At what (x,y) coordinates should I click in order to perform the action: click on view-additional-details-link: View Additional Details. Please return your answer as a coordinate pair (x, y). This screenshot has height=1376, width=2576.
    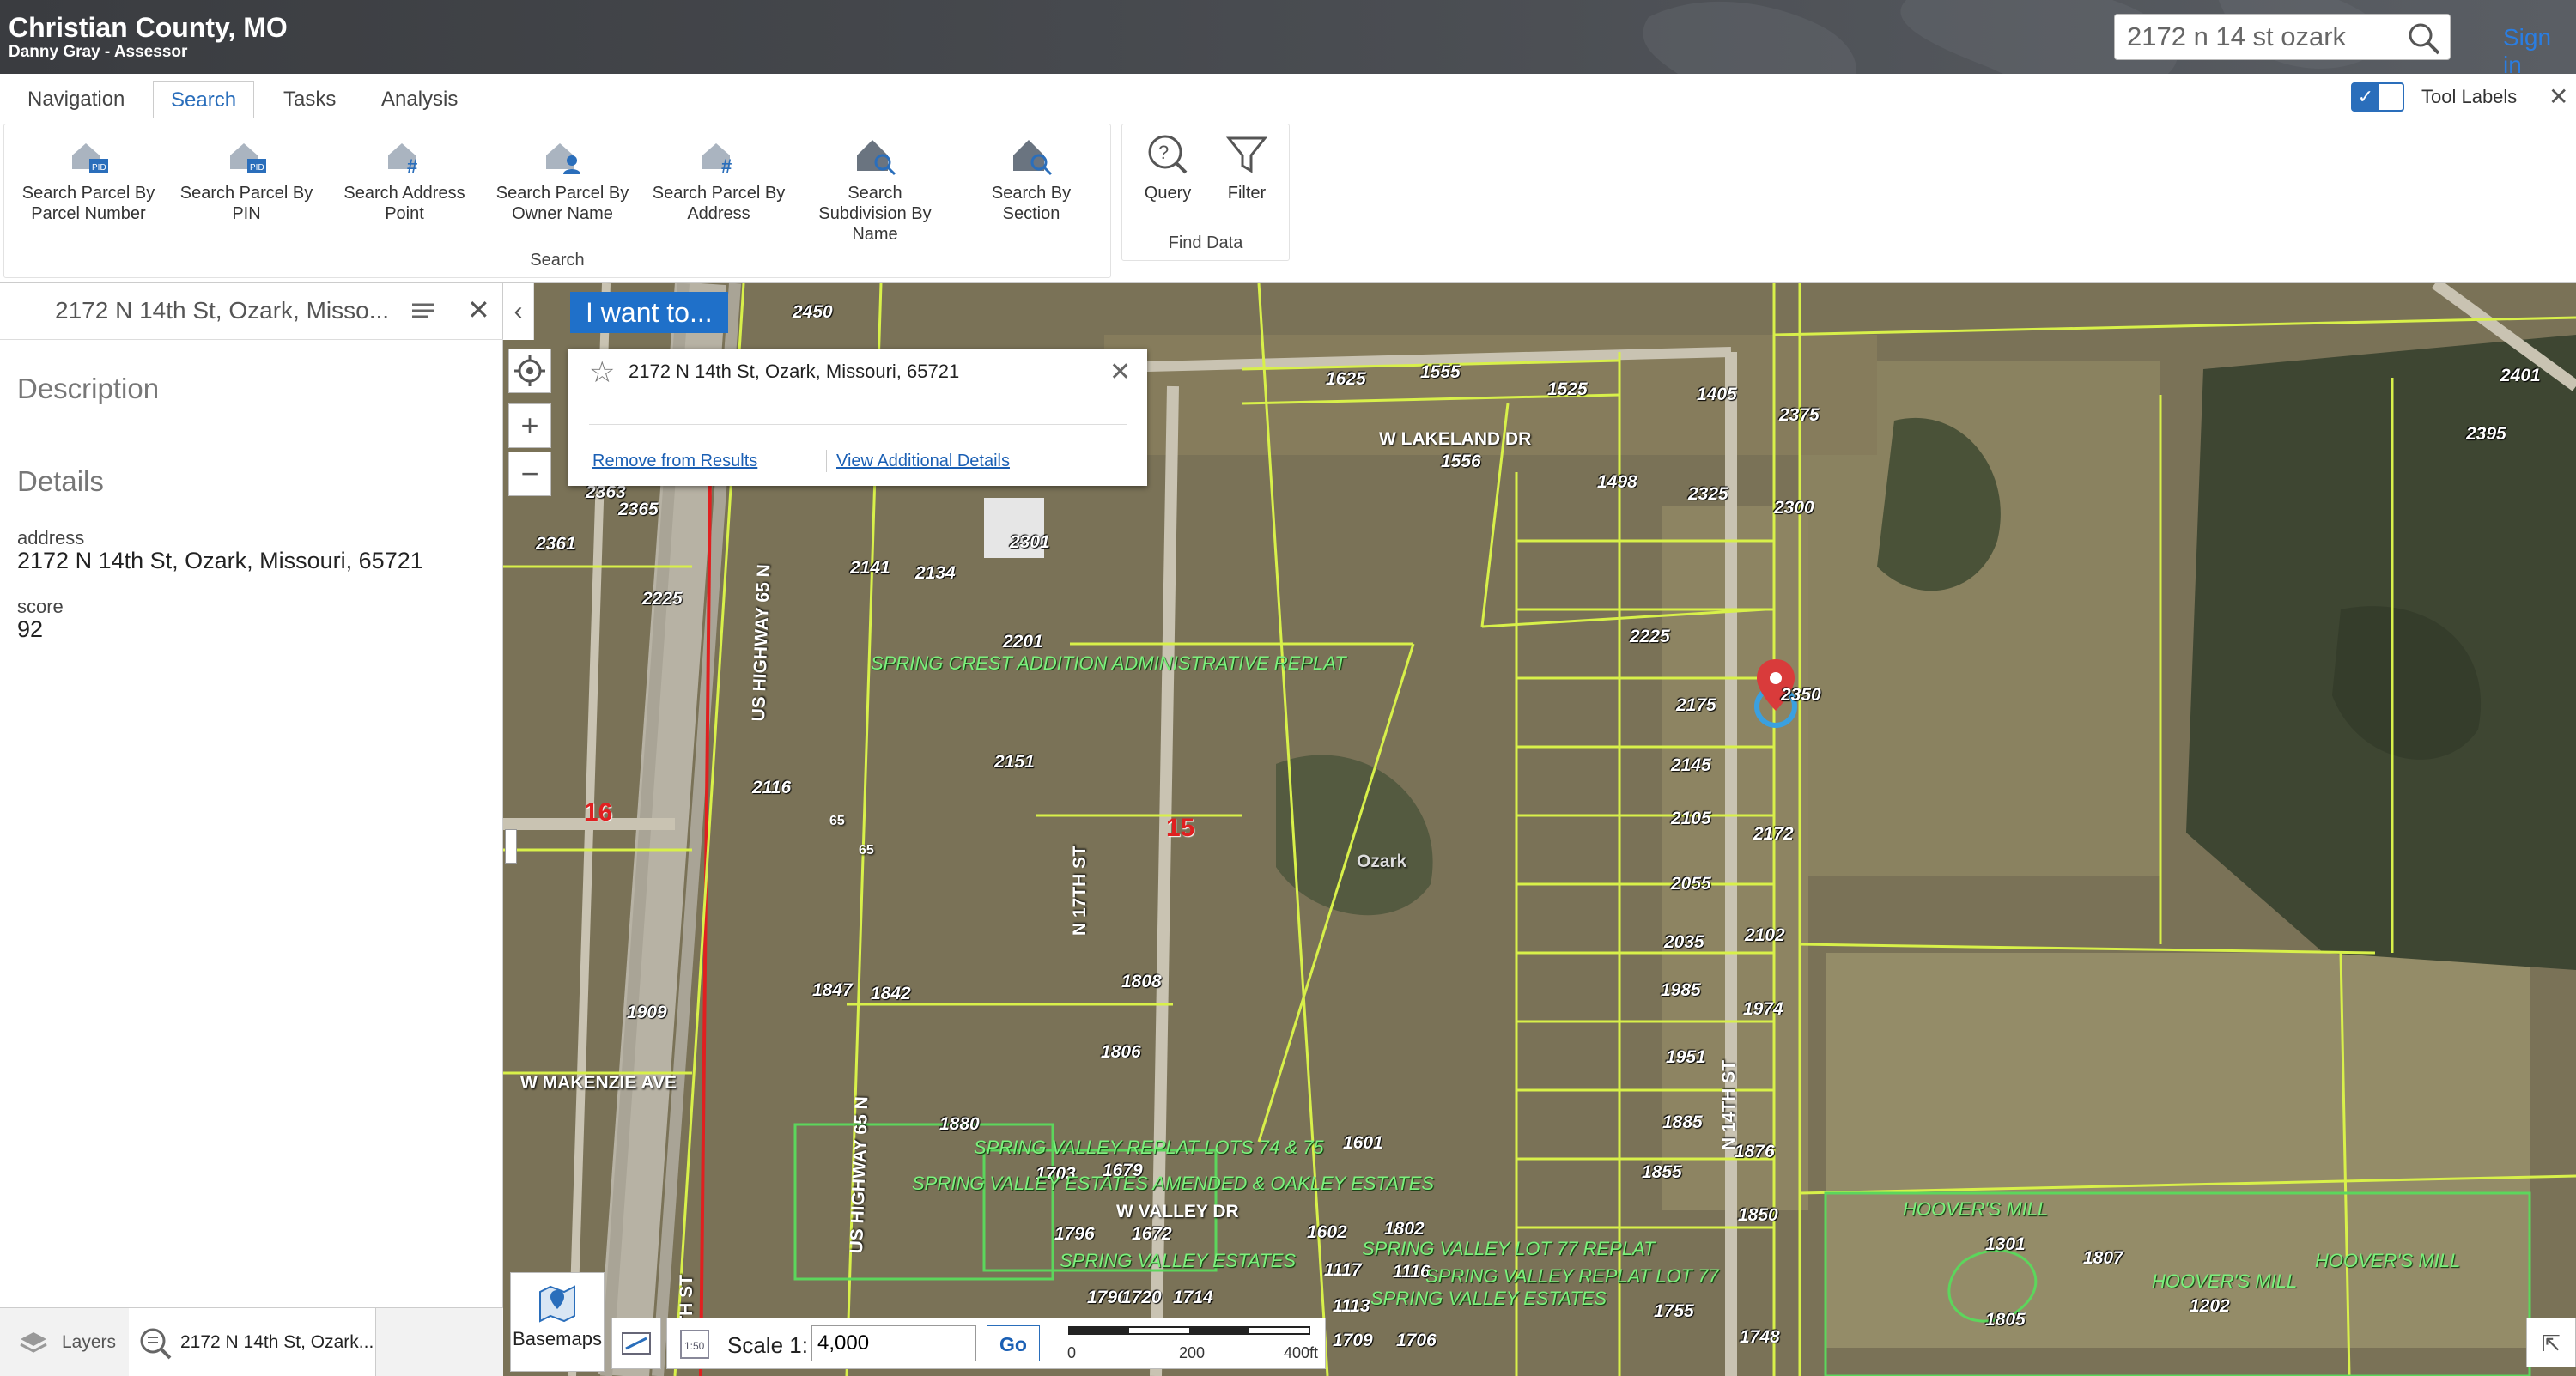
    Looking at the image, I should click on (923, 462).